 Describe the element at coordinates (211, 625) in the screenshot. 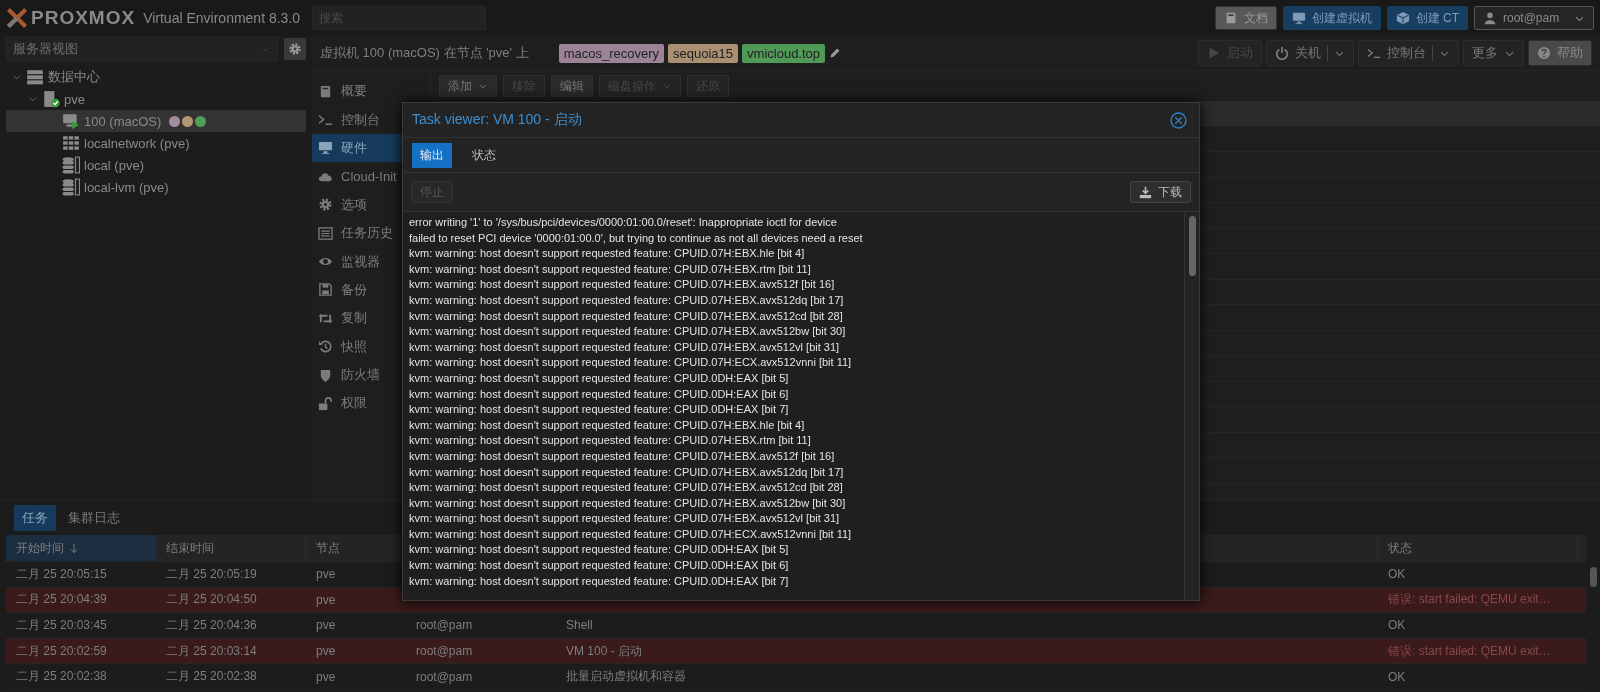

I see `table-cell-text: 二月 25 20:04:36` at that location.